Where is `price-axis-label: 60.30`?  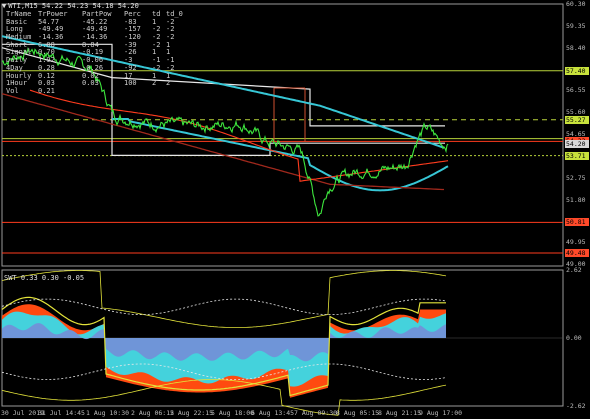
price-axis-label: 60.30 is located at coordinates (576, 4).